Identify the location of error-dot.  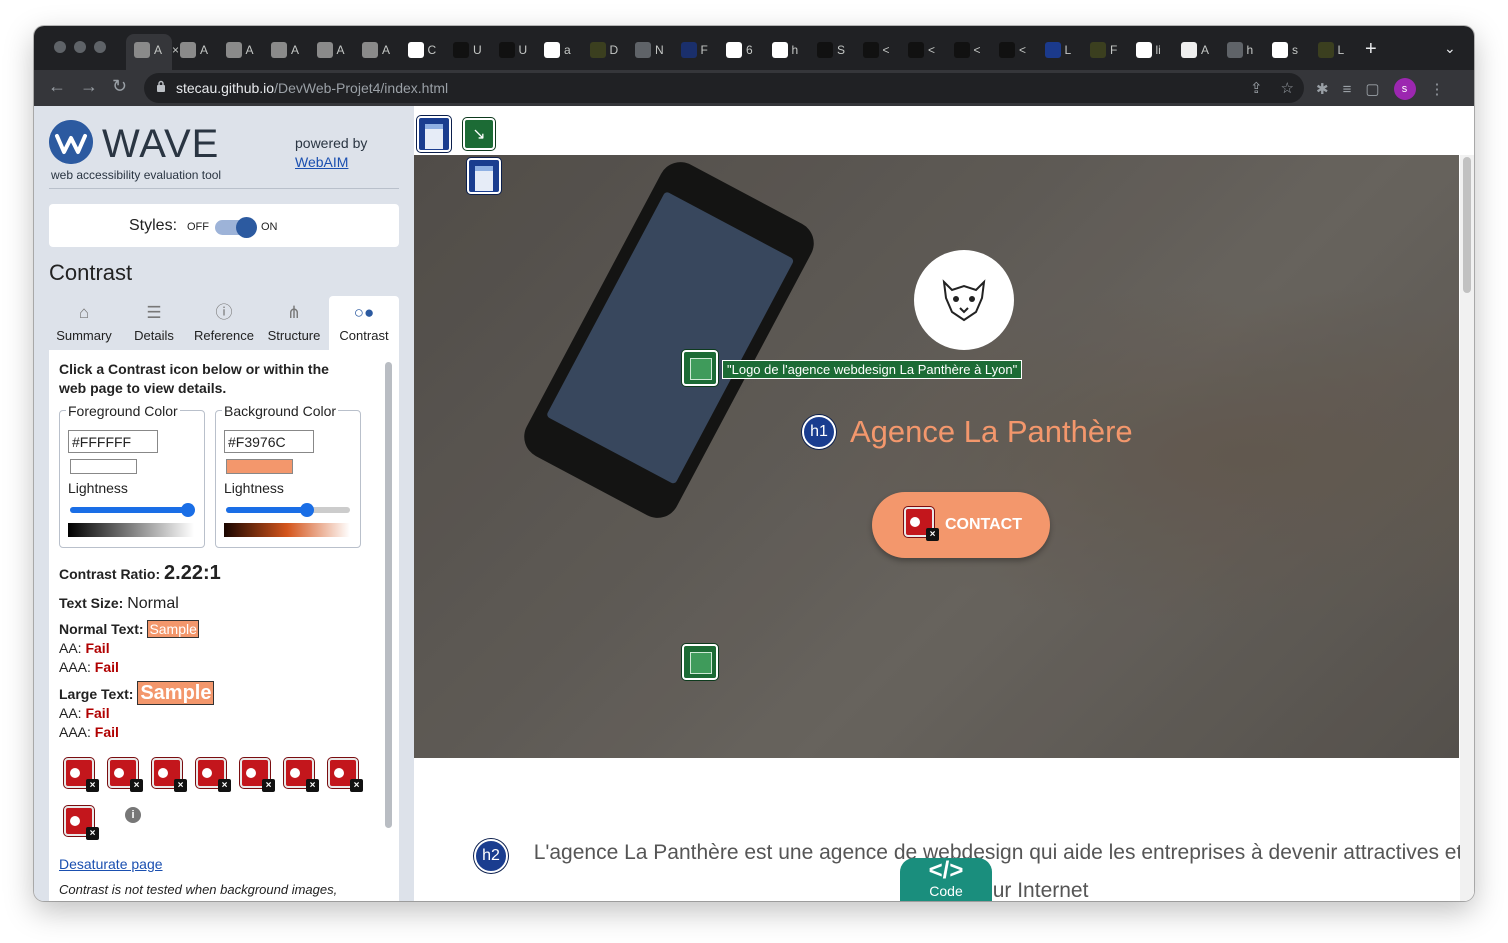
(339, 773).